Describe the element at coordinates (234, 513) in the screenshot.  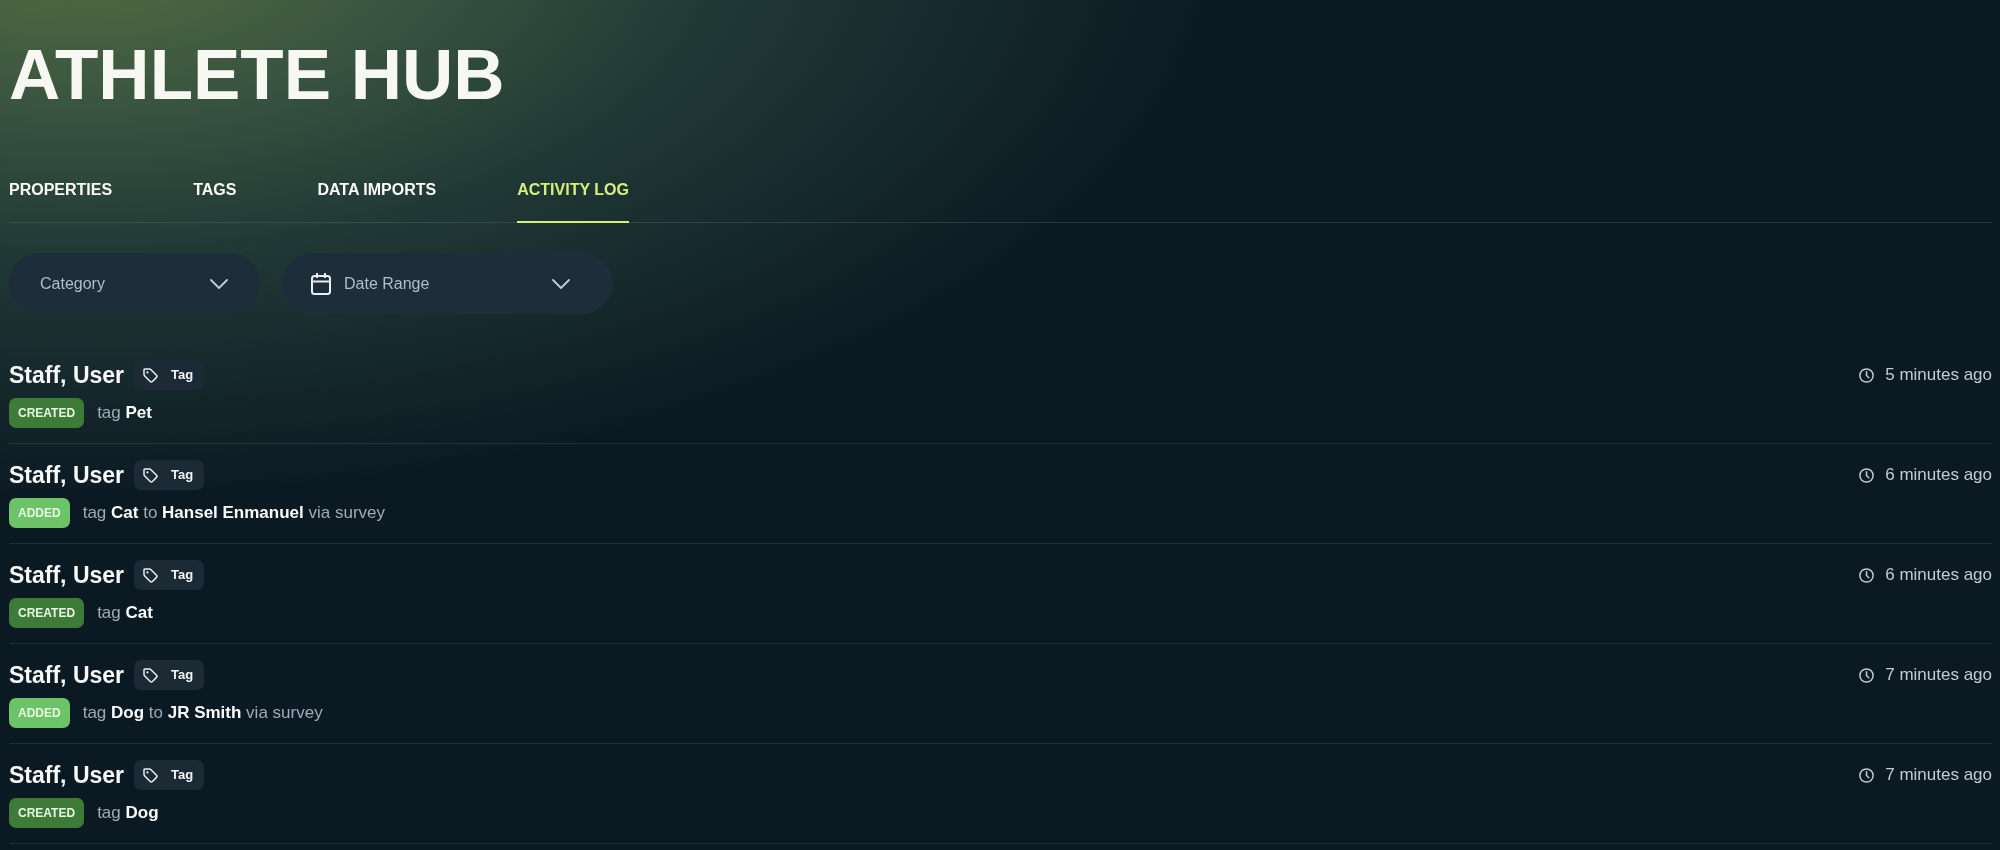
I see `activity-description: tag Cat to Hansel Enmanuel via survey` at that location.